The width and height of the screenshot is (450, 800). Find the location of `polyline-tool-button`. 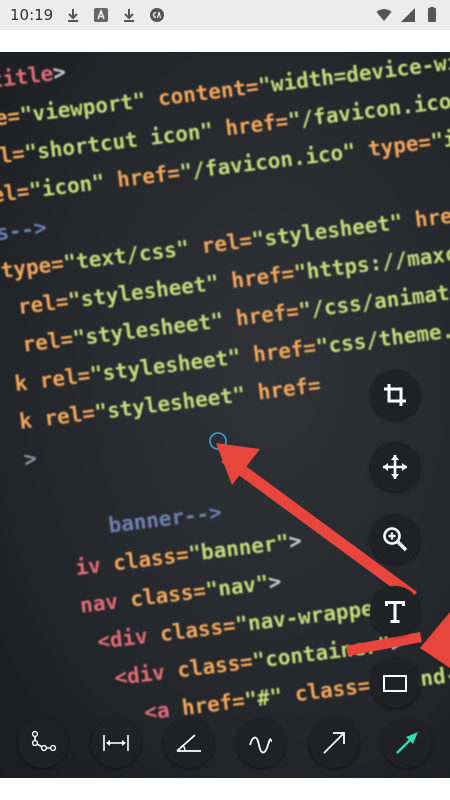

polyline-tool-button is located at coordinates (43, 743).